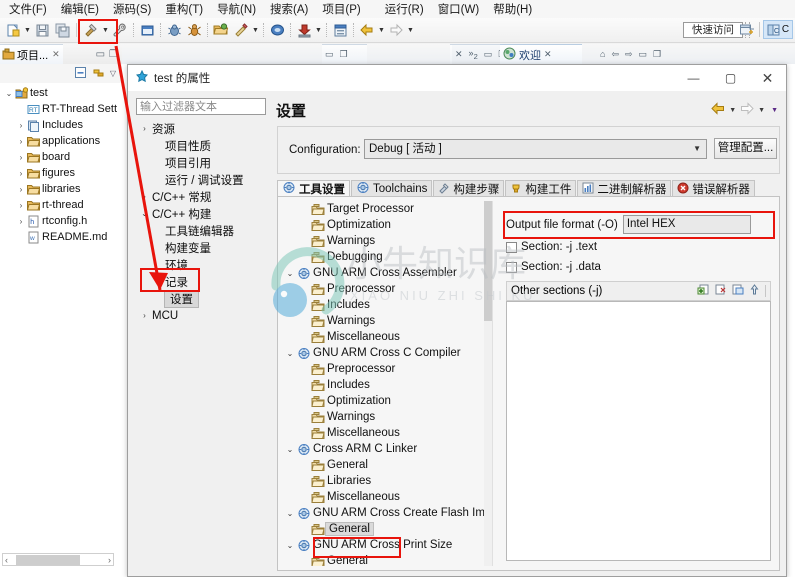  I want to click on tool-tree-item: ⌄ GNU ARM Cross Create Flash Image, so click(386, 513).